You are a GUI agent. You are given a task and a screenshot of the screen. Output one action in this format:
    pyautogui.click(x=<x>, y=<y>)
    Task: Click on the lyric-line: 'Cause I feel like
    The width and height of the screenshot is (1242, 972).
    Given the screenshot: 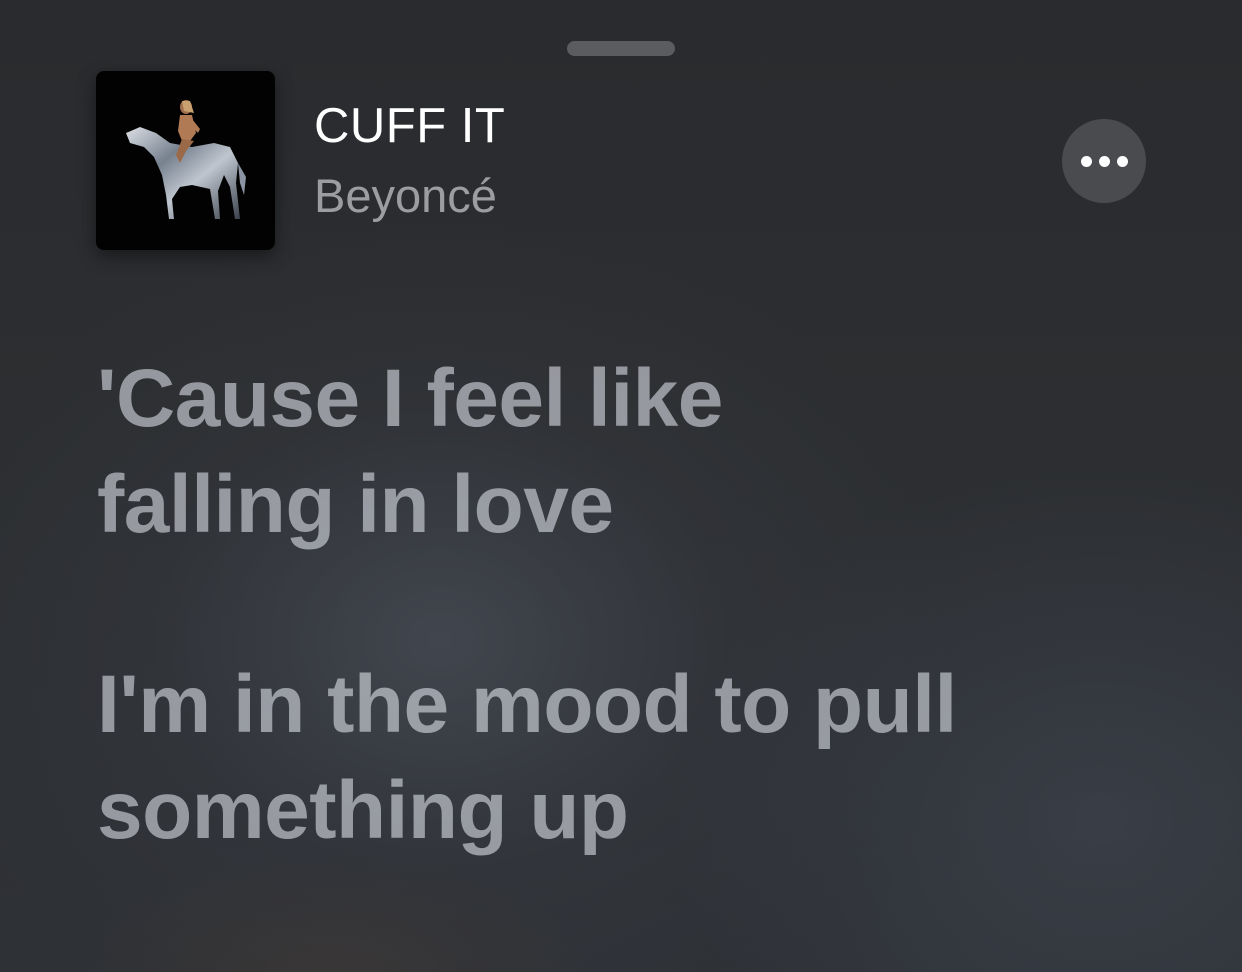 What is the action you would take?
    pyautogui.click(x=637, y=399)
    